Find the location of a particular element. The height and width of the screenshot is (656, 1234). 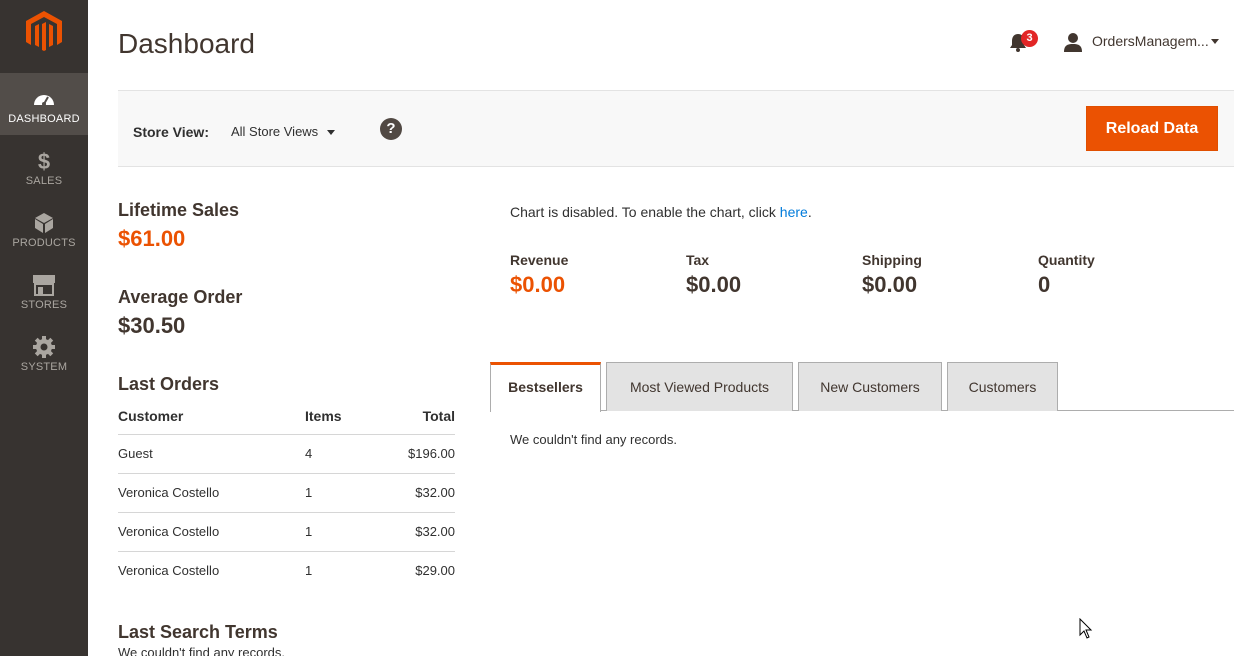

gauge-icon is located at coordinates (44, 100).